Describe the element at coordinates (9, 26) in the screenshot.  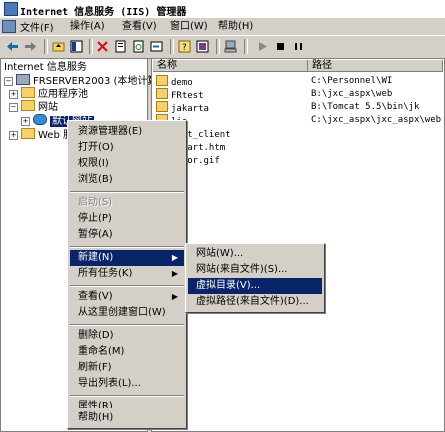
I see `mmc-window-icon` at that location.